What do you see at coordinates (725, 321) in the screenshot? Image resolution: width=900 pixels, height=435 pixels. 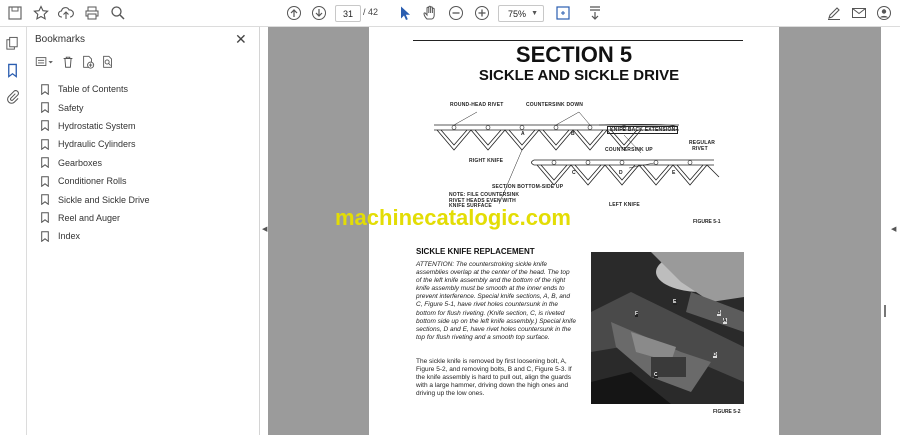 I see `photo-label: A` at bounding box center [725, 321].